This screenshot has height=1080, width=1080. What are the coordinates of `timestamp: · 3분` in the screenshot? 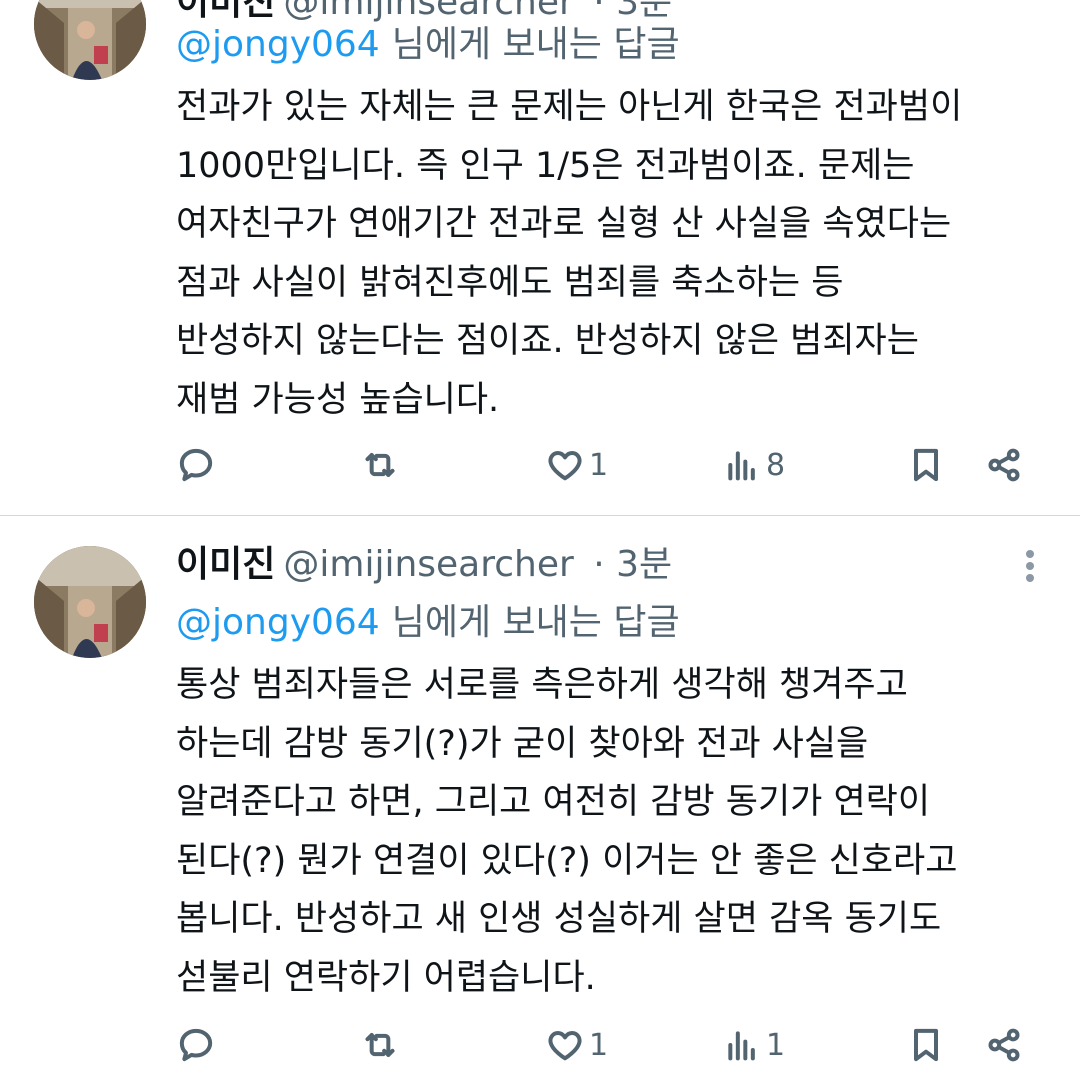 It's located at (632, 564).